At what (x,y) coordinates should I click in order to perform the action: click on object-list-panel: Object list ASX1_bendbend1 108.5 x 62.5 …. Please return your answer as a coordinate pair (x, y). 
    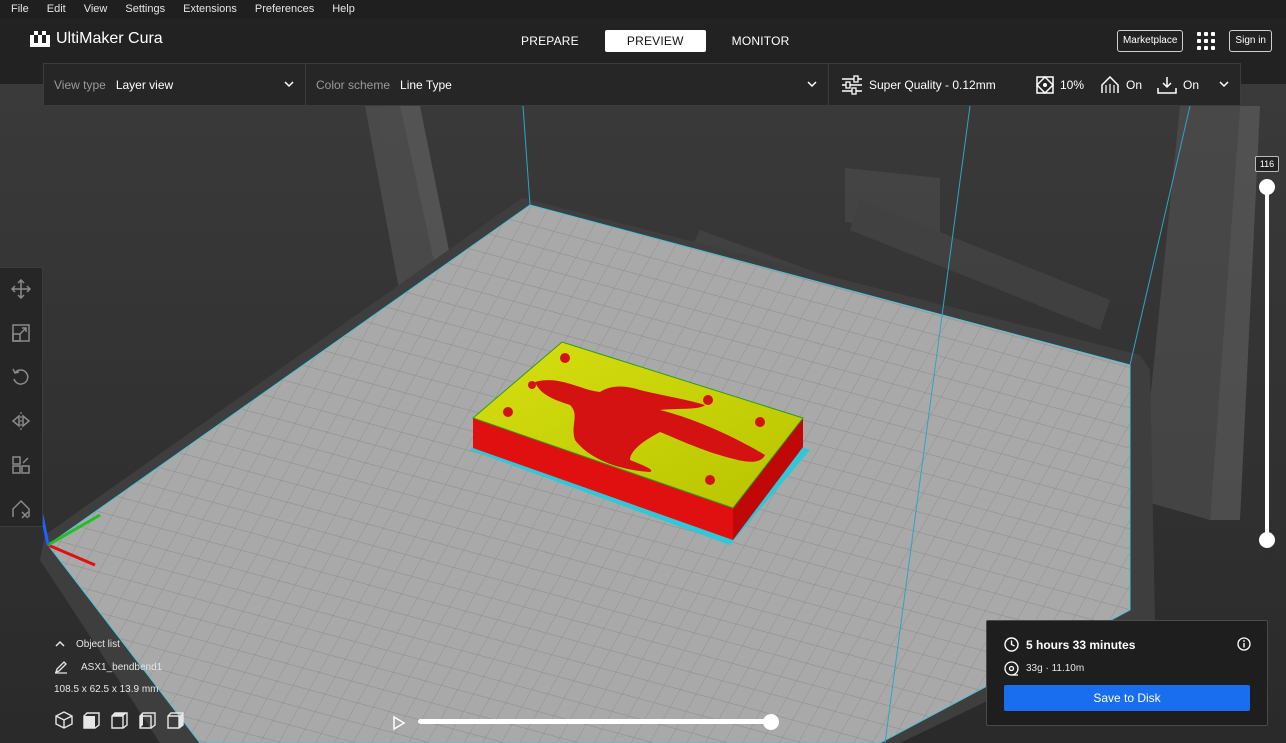
    Looking at the image, I should click on (154, 667).